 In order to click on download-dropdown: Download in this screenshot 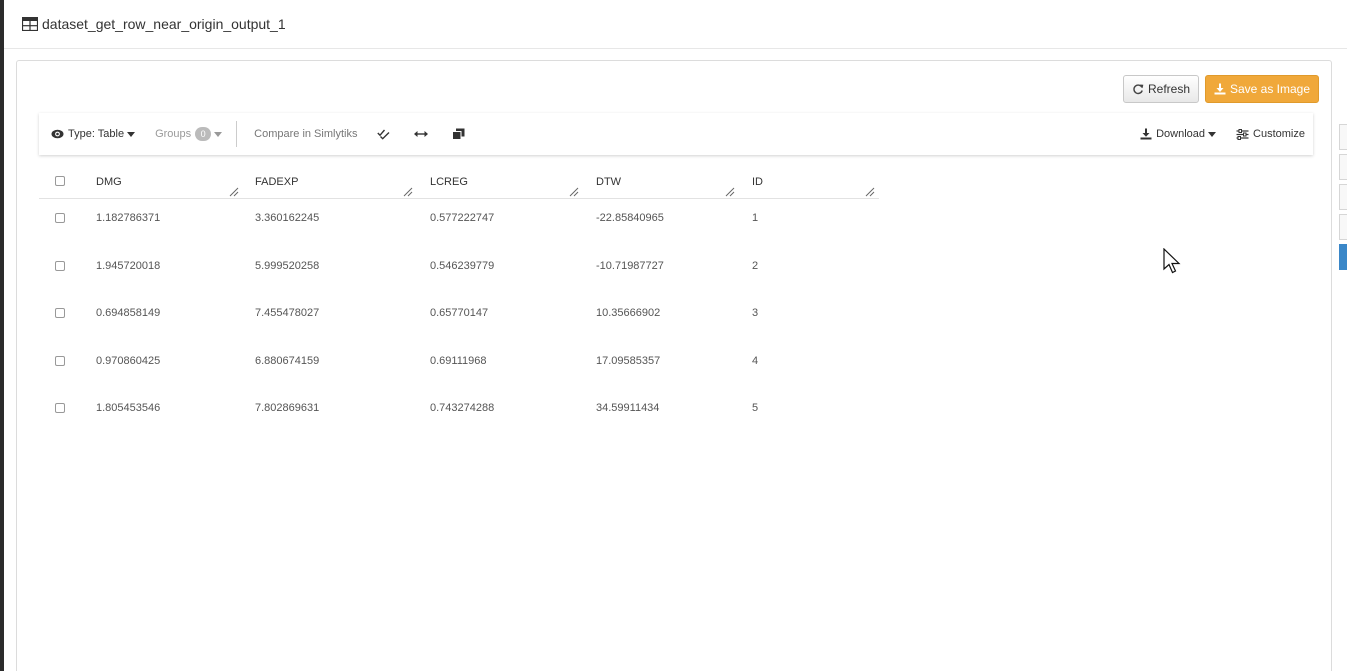, I will do `click(1178, 134)`.